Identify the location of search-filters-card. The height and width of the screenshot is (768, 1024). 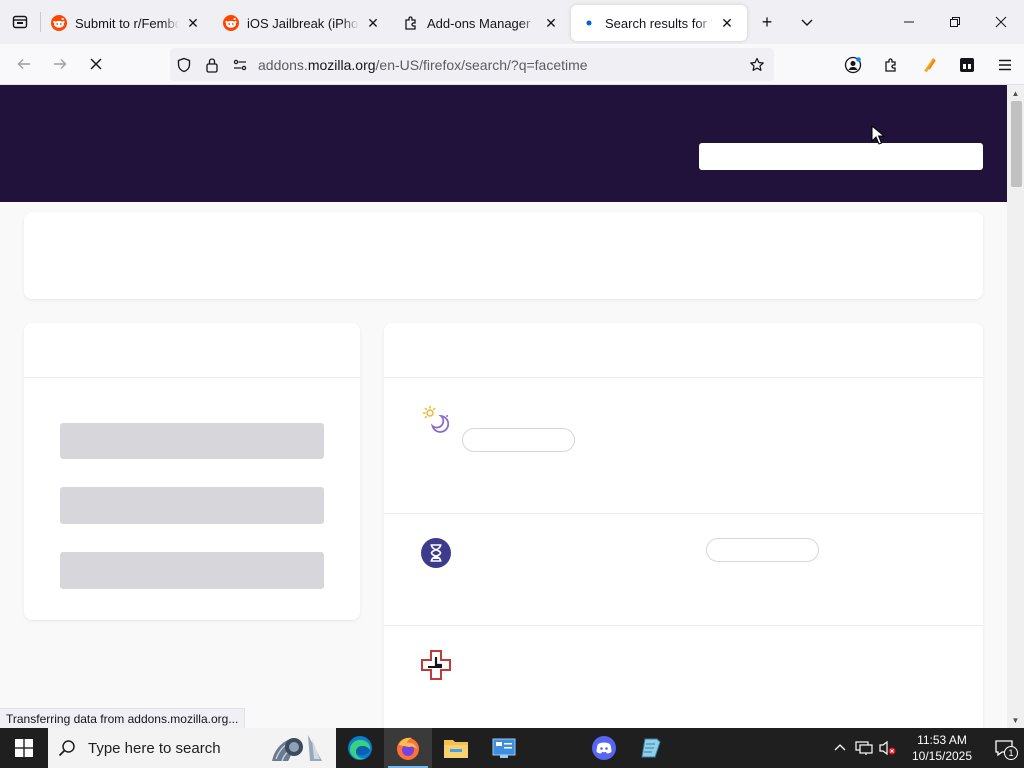
(192, 471).